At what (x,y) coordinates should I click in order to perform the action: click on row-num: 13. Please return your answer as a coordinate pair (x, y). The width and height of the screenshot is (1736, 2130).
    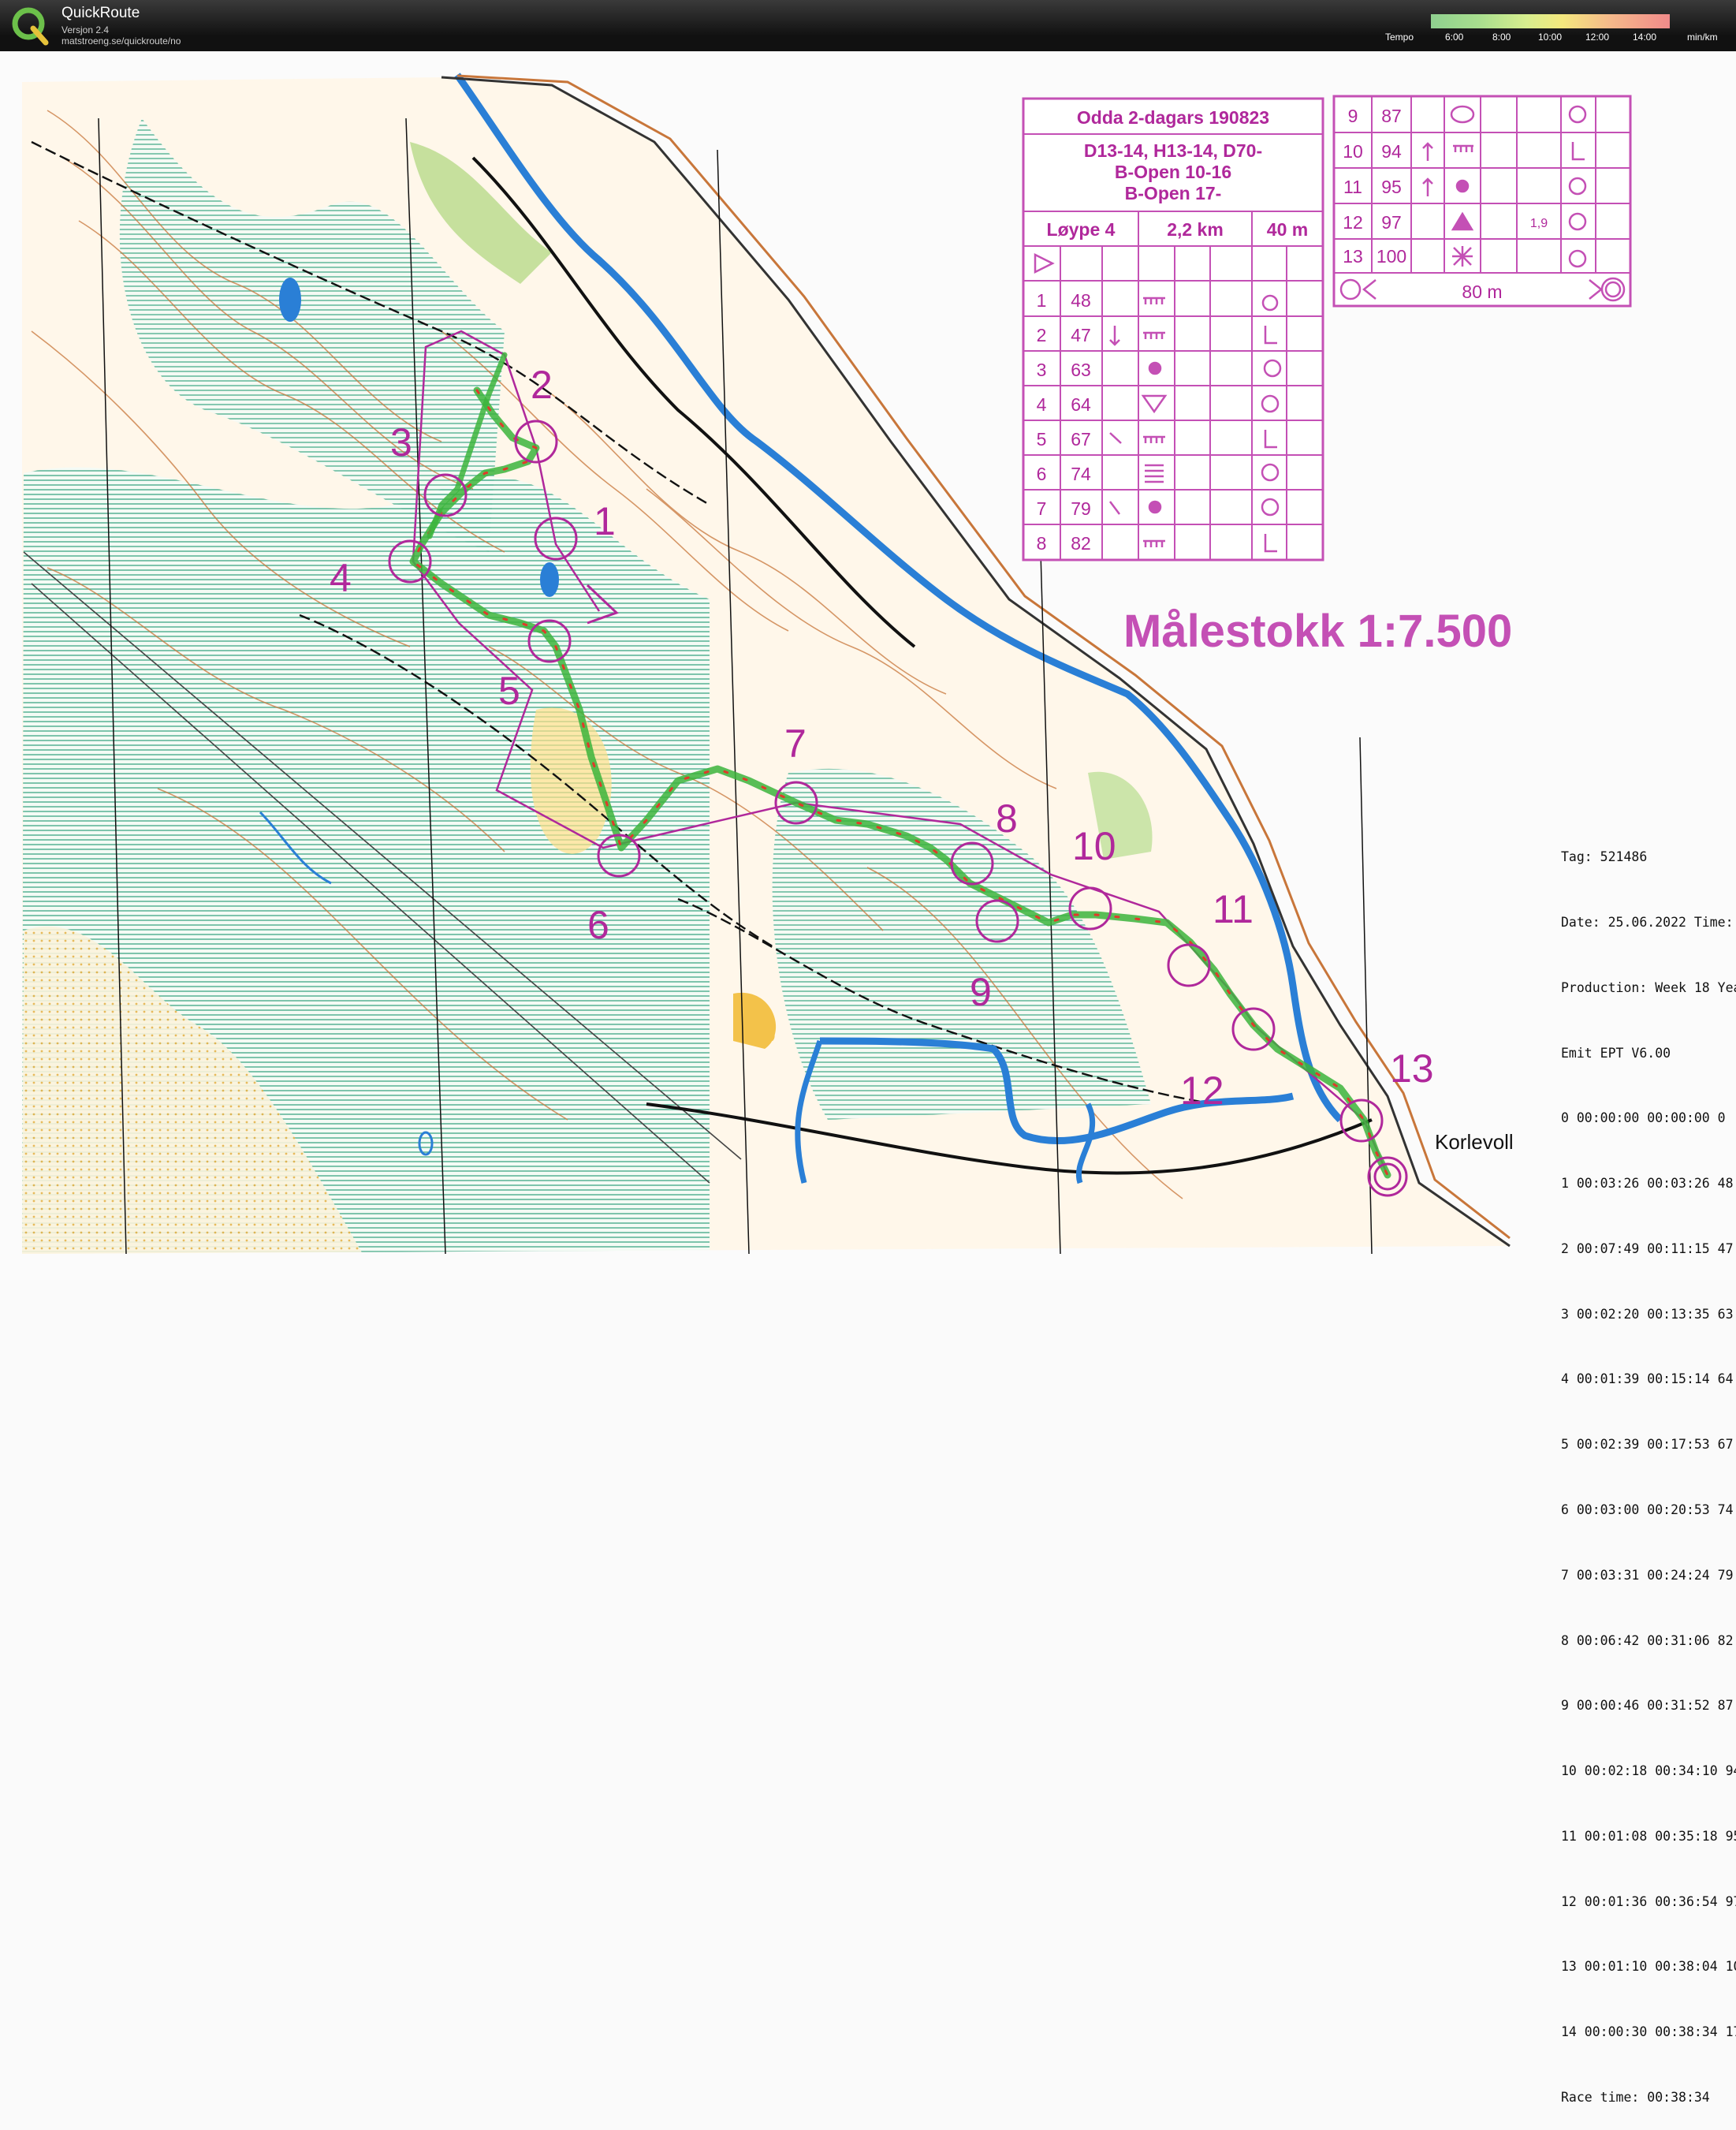
    Looking at the image, I should click on (1353, 256).